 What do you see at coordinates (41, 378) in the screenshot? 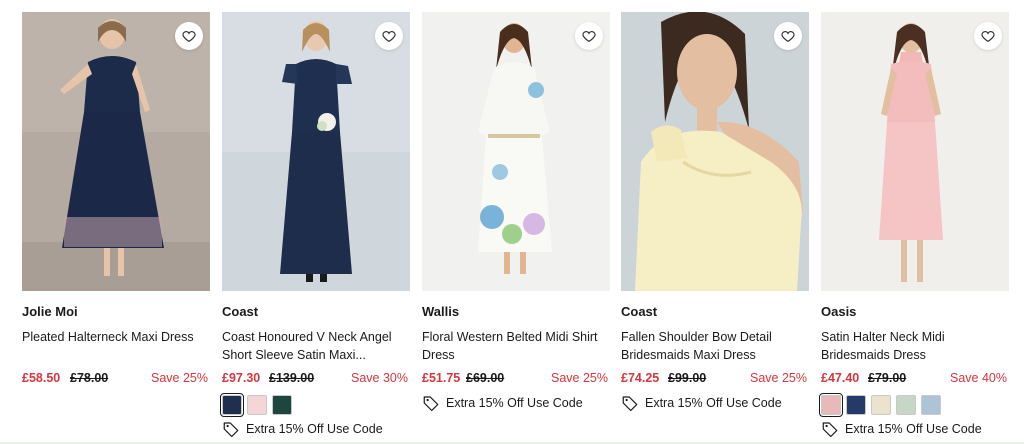
I see `price-current: £58.50` at bounding box center [41, 378].